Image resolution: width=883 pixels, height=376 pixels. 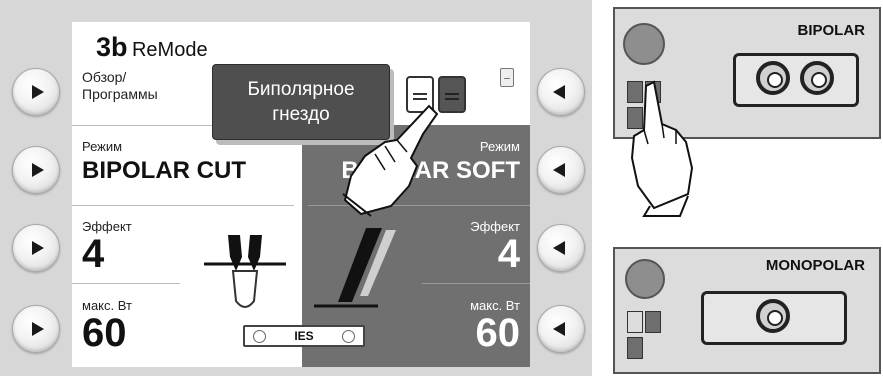 I want to click on ies-label: IES, so click(x=304, y=336).